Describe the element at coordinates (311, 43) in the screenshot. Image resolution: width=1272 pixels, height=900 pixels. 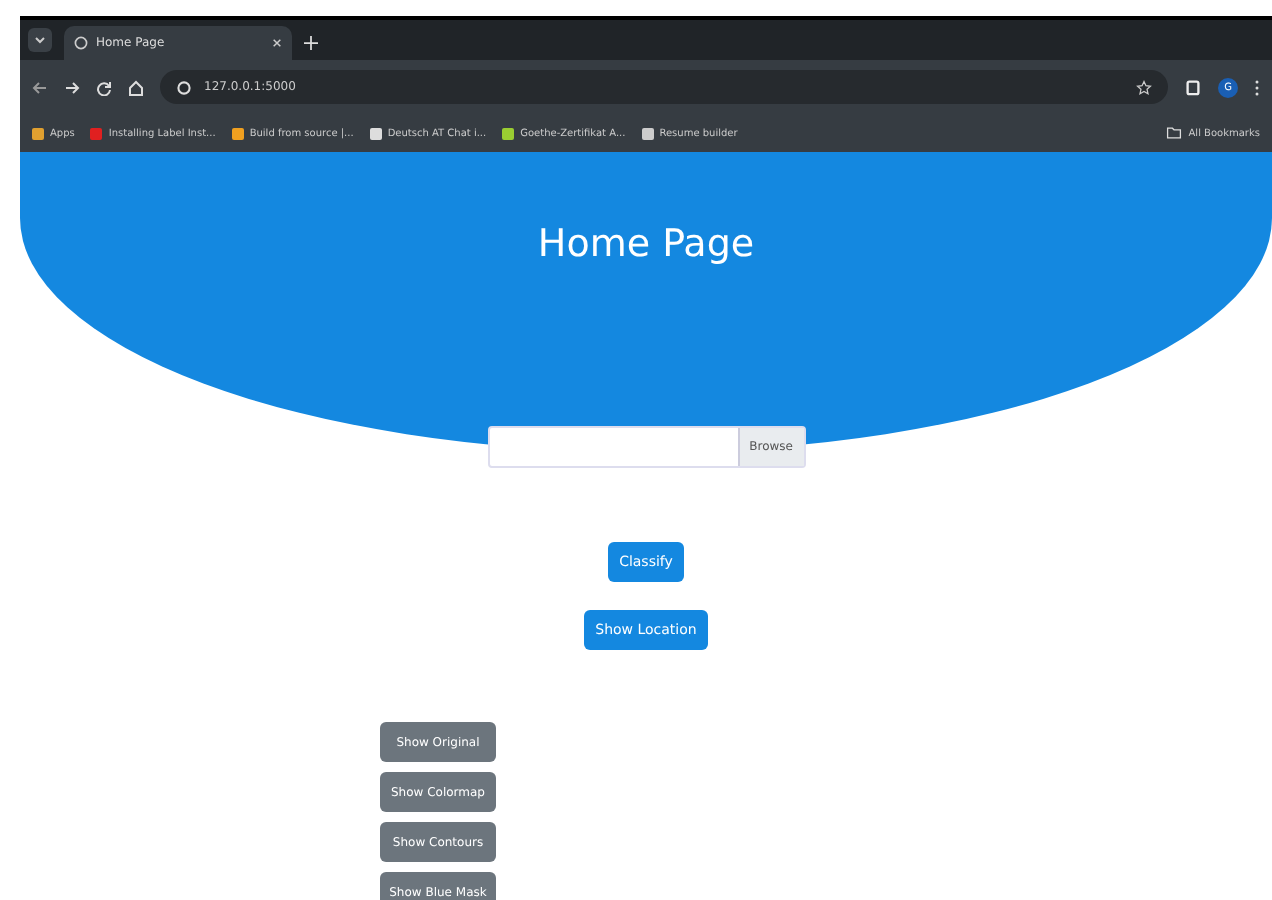
I see `new-tab-icon` at that location.